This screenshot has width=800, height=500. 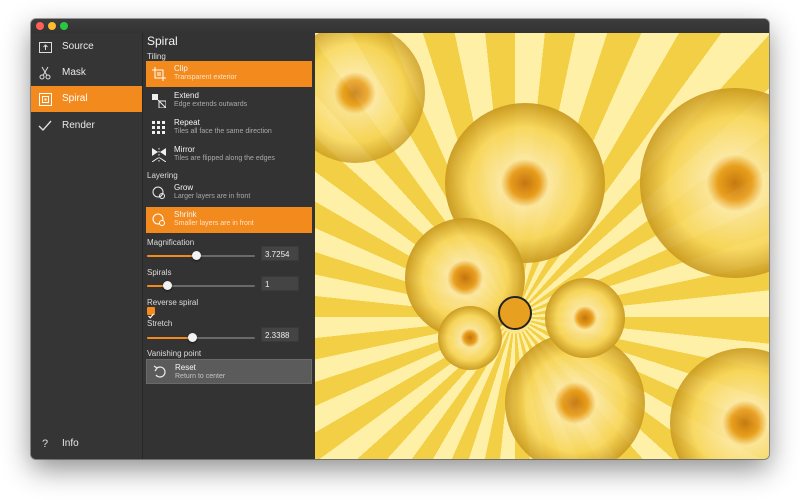 What do you see at coordinates (173, 302) in the screenshot?
I see `reverse-spiral-label: Reverse spiral` at bounding box center [173, 302].